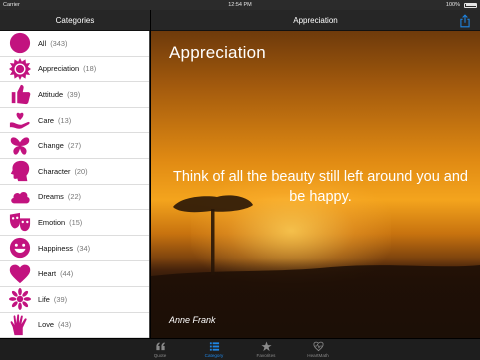 This screenshot has width=480, height=360. What do you see at coordinates (51, 197) in the screenshot?
I see `category-label: Dreams` at bounding box center [51, 197].